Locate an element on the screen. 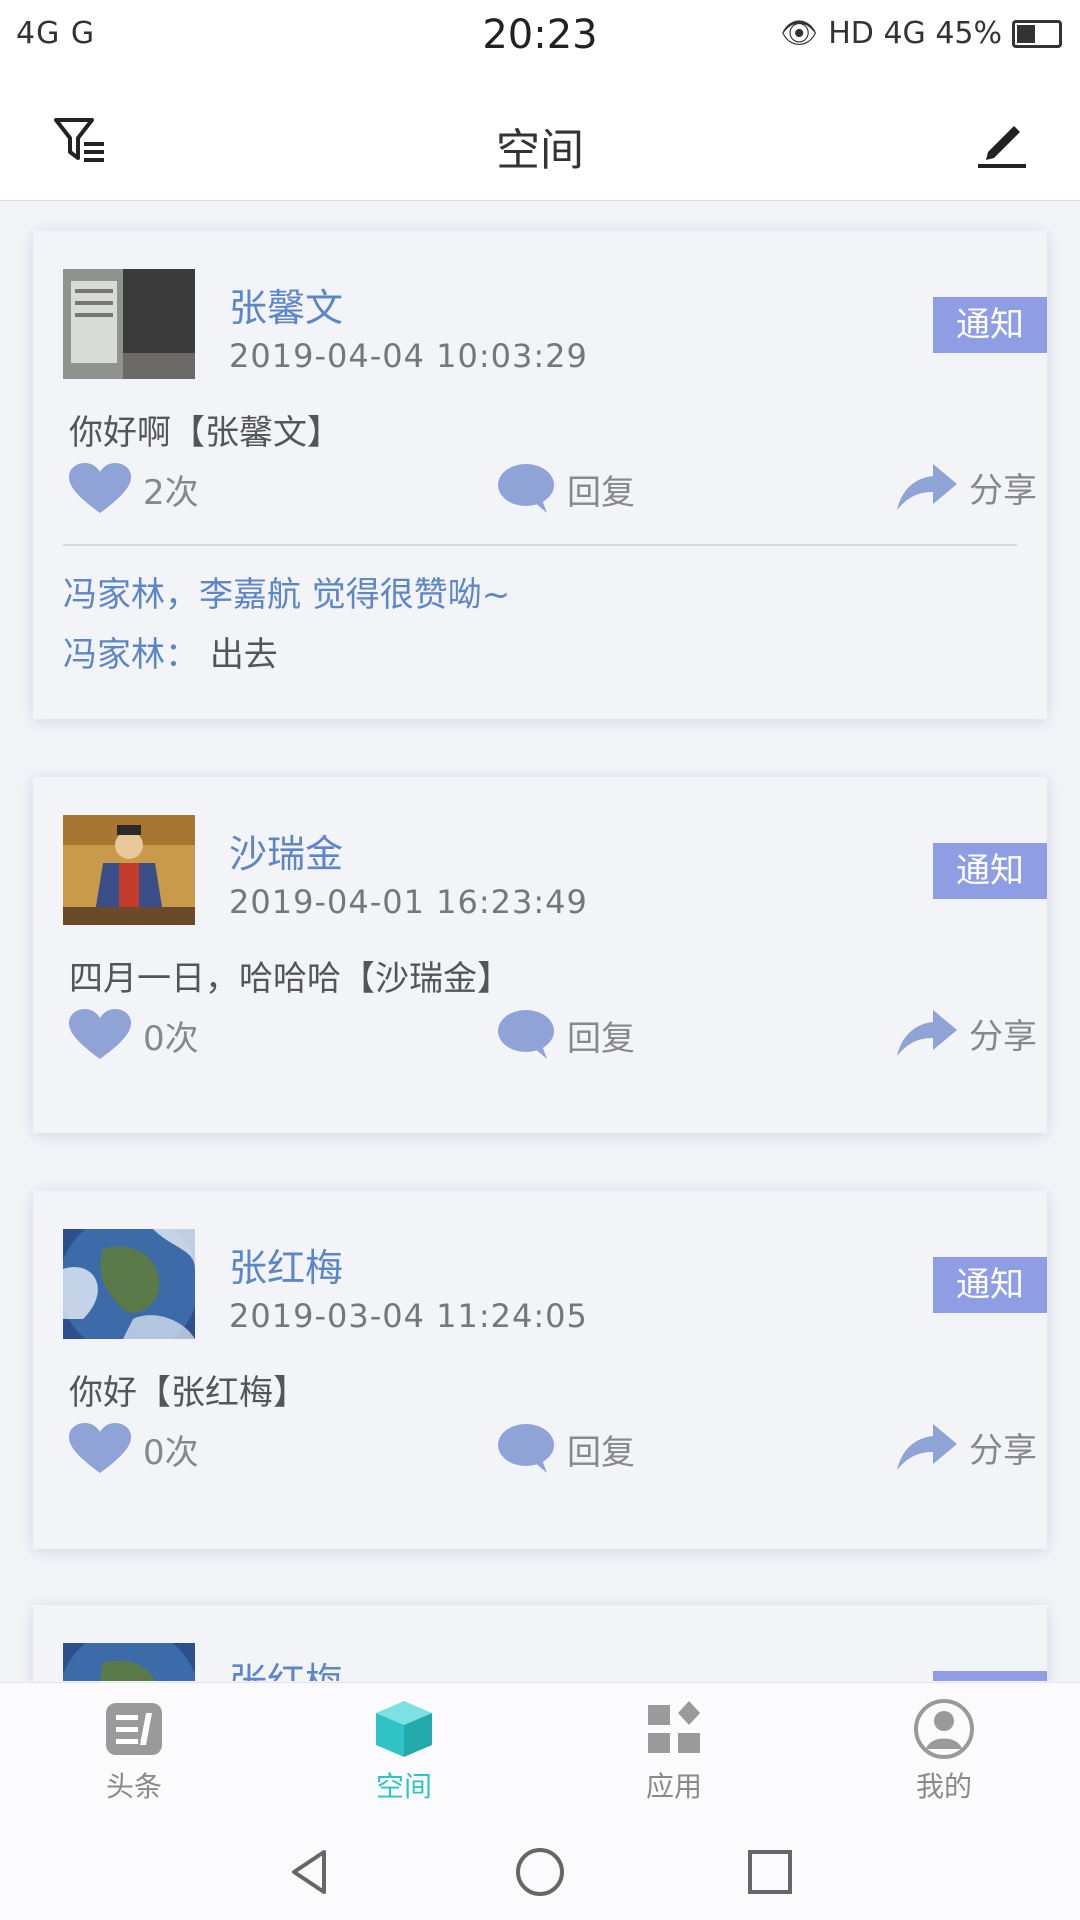 Image resolution: width=1080 pixels, height=1920 pixels. post-content: 你好【张红梅】 is located at coordinates (188, 1393).